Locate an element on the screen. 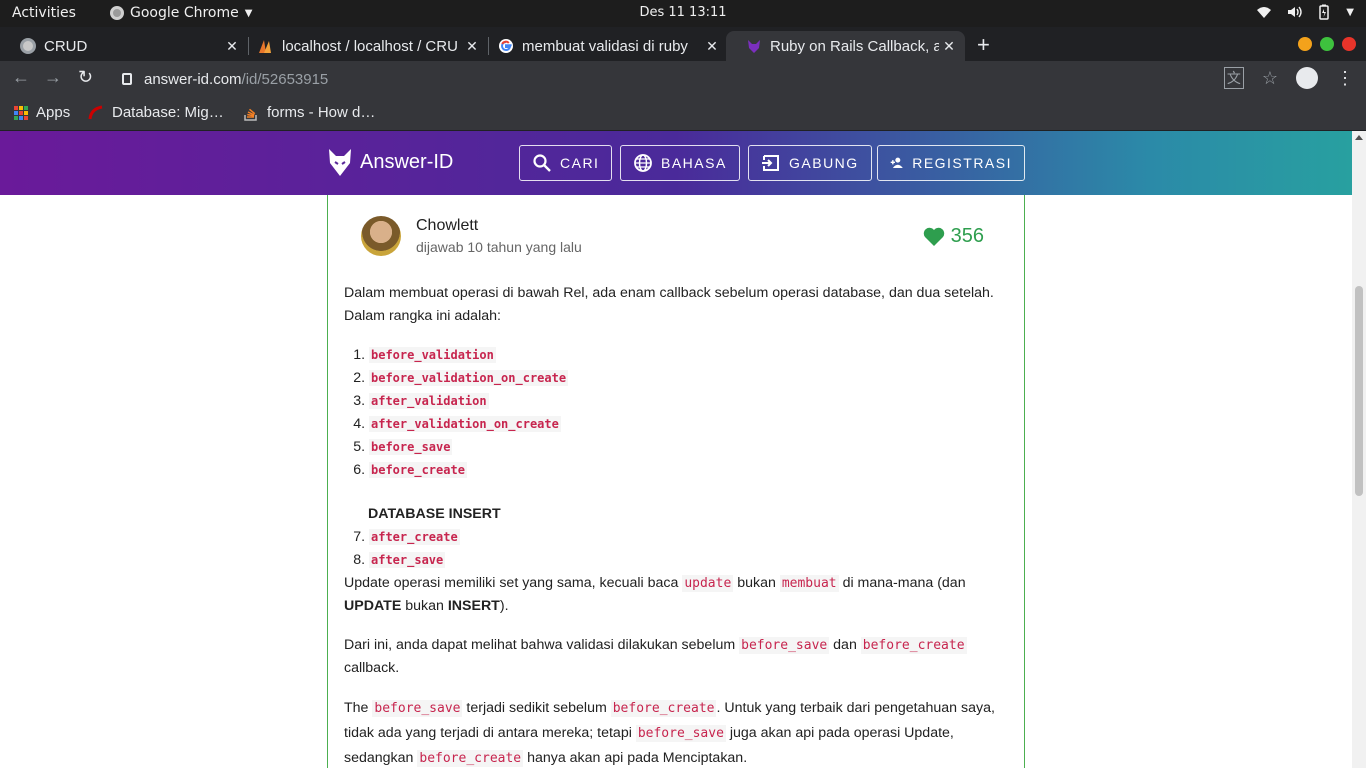  add-user-icon is located at coordinates (896, 162).